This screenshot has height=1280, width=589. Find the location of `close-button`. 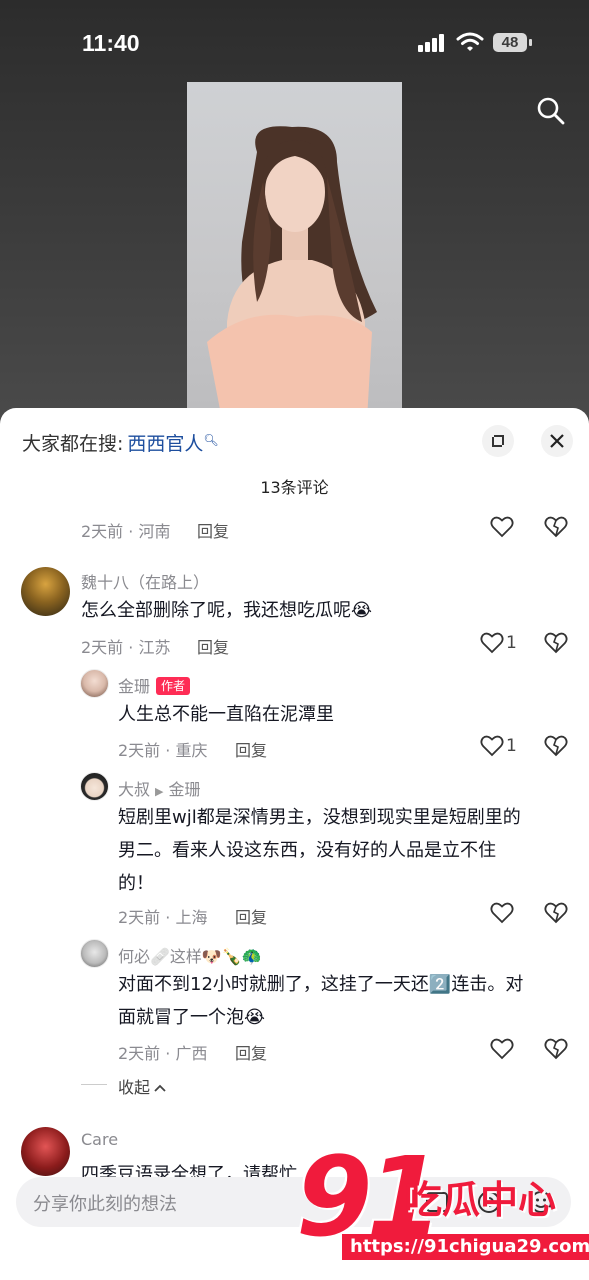

close-button is located at coordinates (557, 441).